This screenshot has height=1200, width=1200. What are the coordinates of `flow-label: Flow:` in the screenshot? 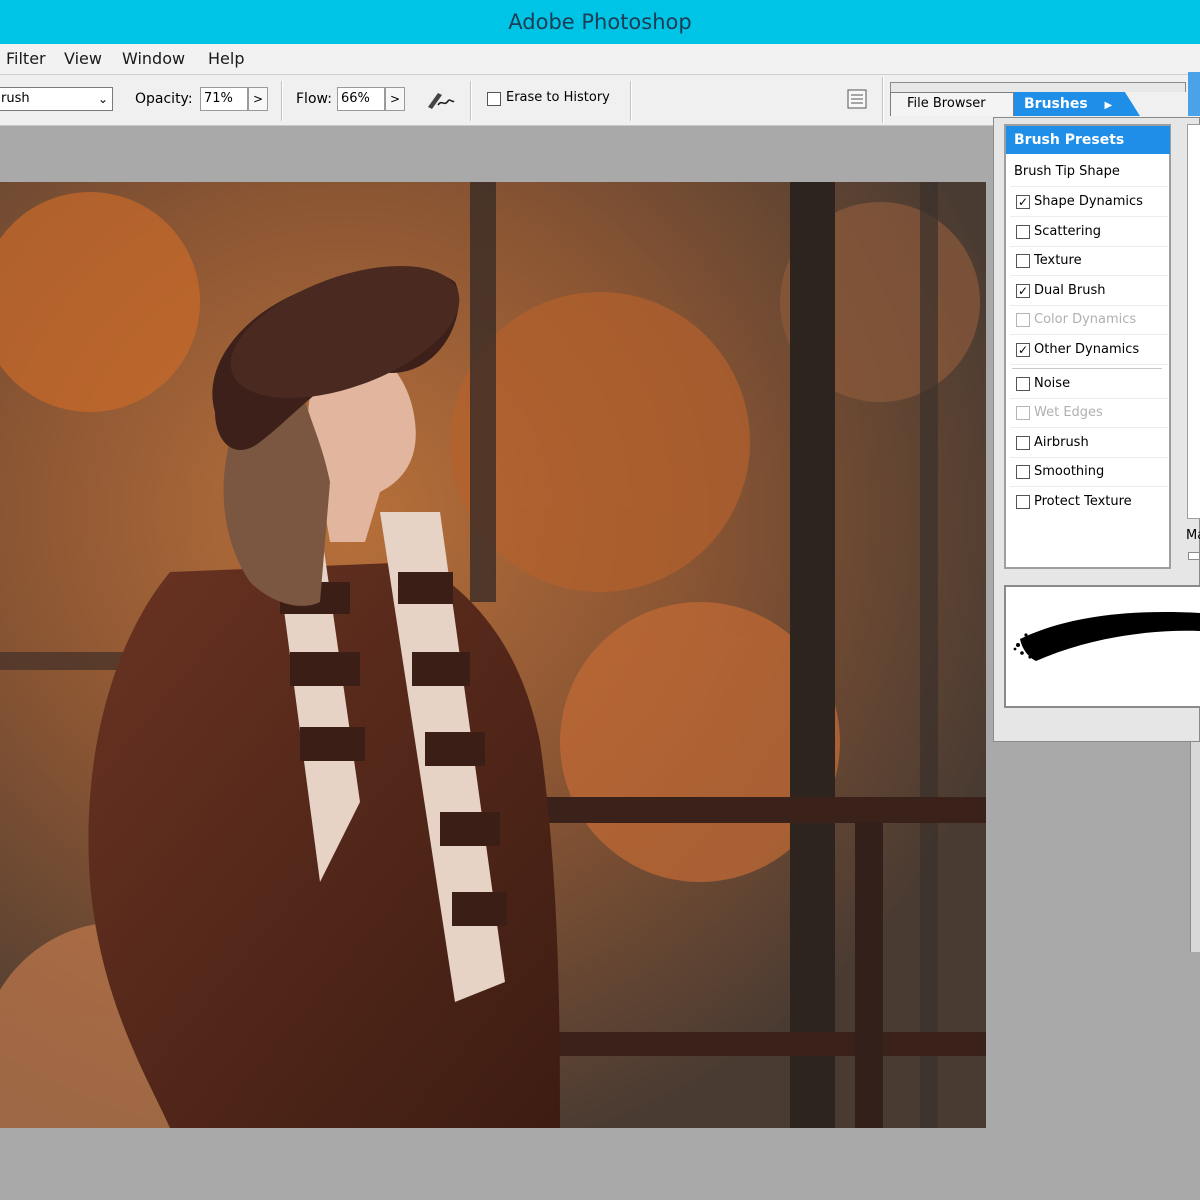 It's located at (314, 99).